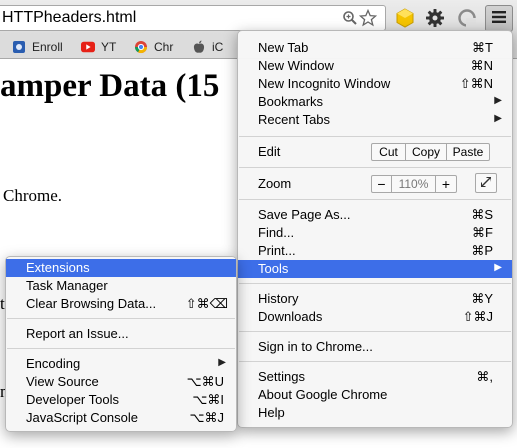  I want to click on shortcut: ⌘S, so click(482, 214).